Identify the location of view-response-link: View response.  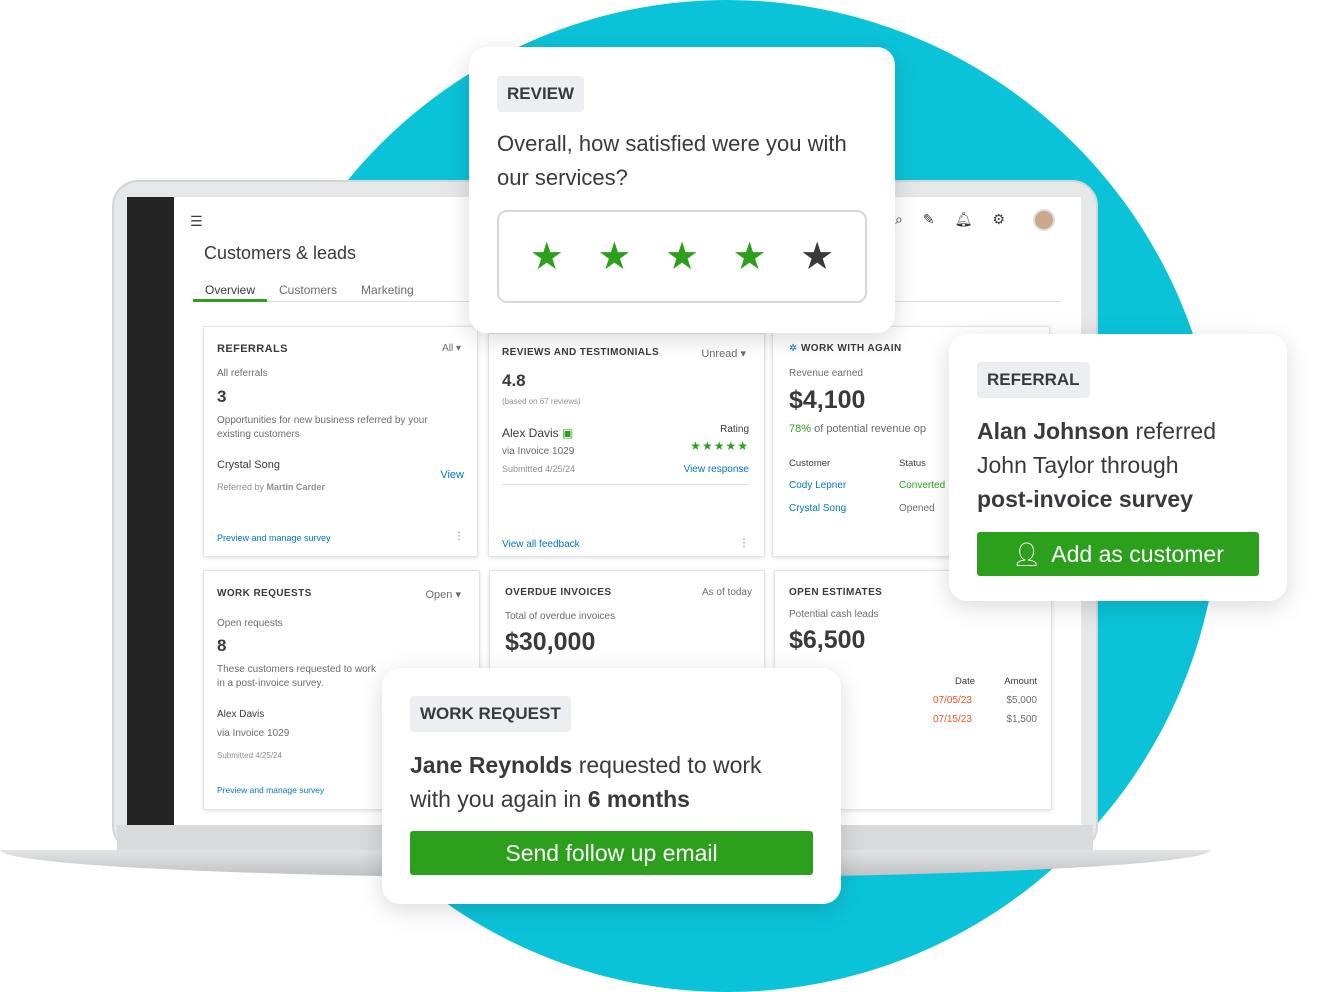
(716, 469).